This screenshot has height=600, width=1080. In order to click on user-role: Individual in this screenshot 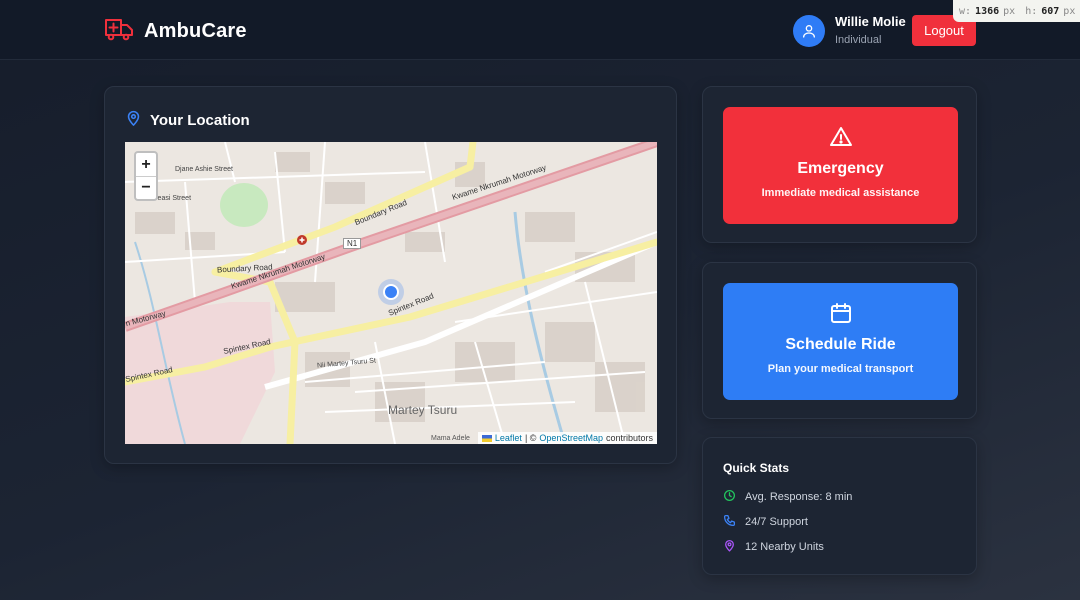, I will do `click(858, 40)`.